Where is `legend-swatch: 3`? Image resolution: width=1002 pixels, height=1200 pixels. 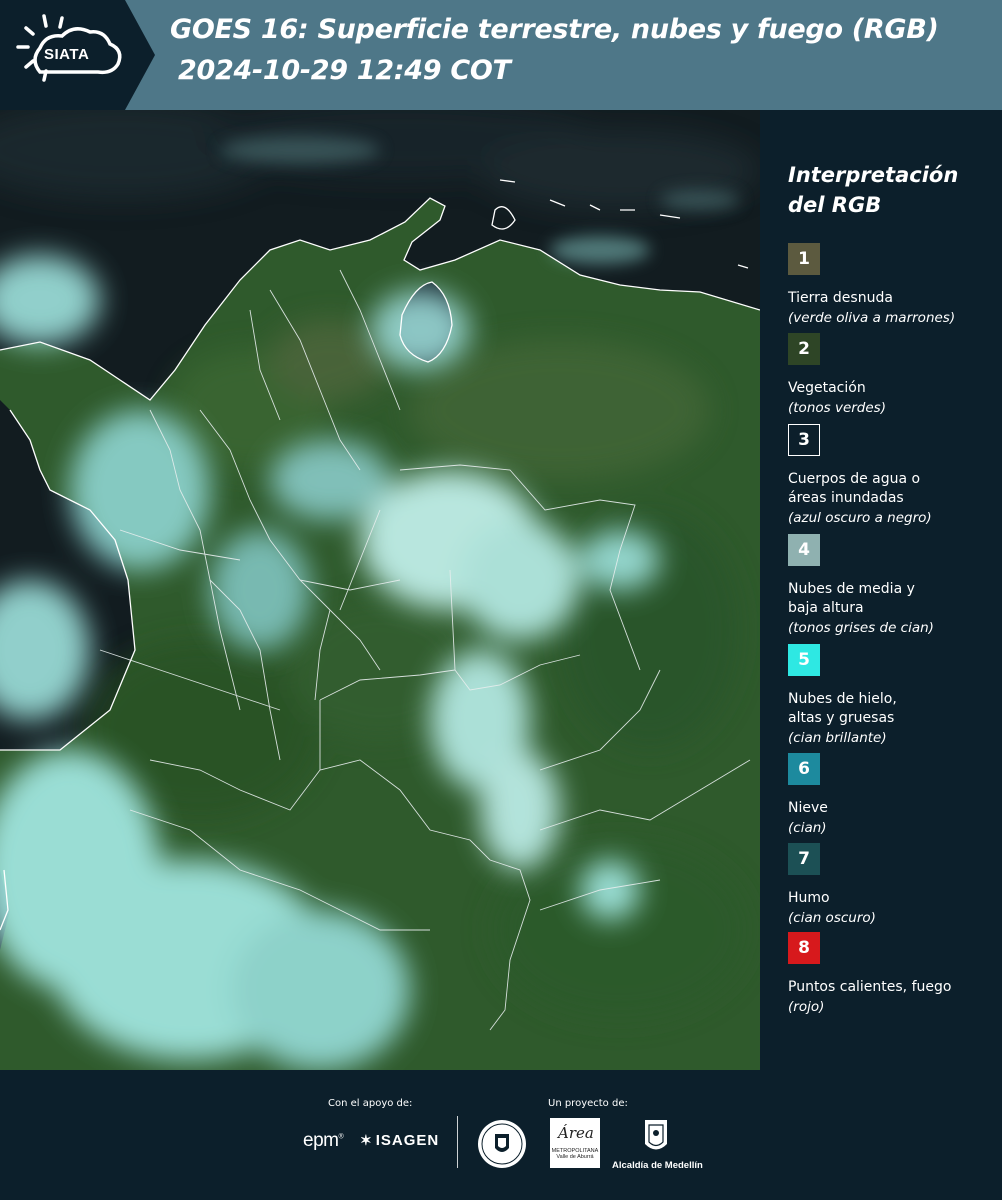 legend-swatch: 3 is located at coordinates (804, 440).